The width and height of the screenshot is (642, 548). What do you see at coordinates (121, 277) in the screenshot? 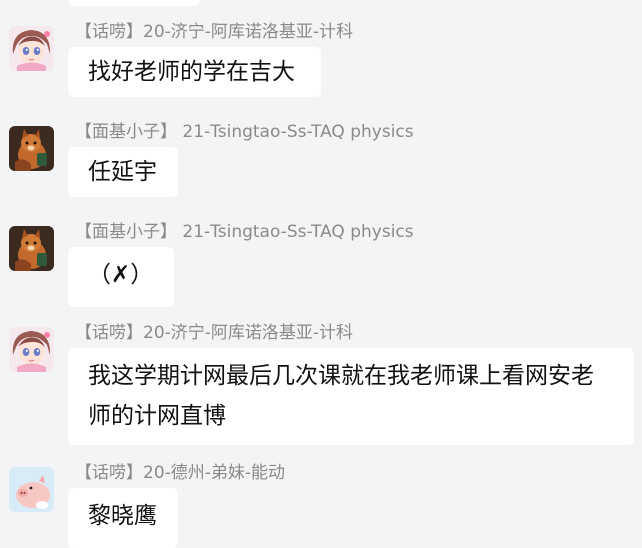
I see `message-bubble: （✗）` at bounding box center [121, 277].